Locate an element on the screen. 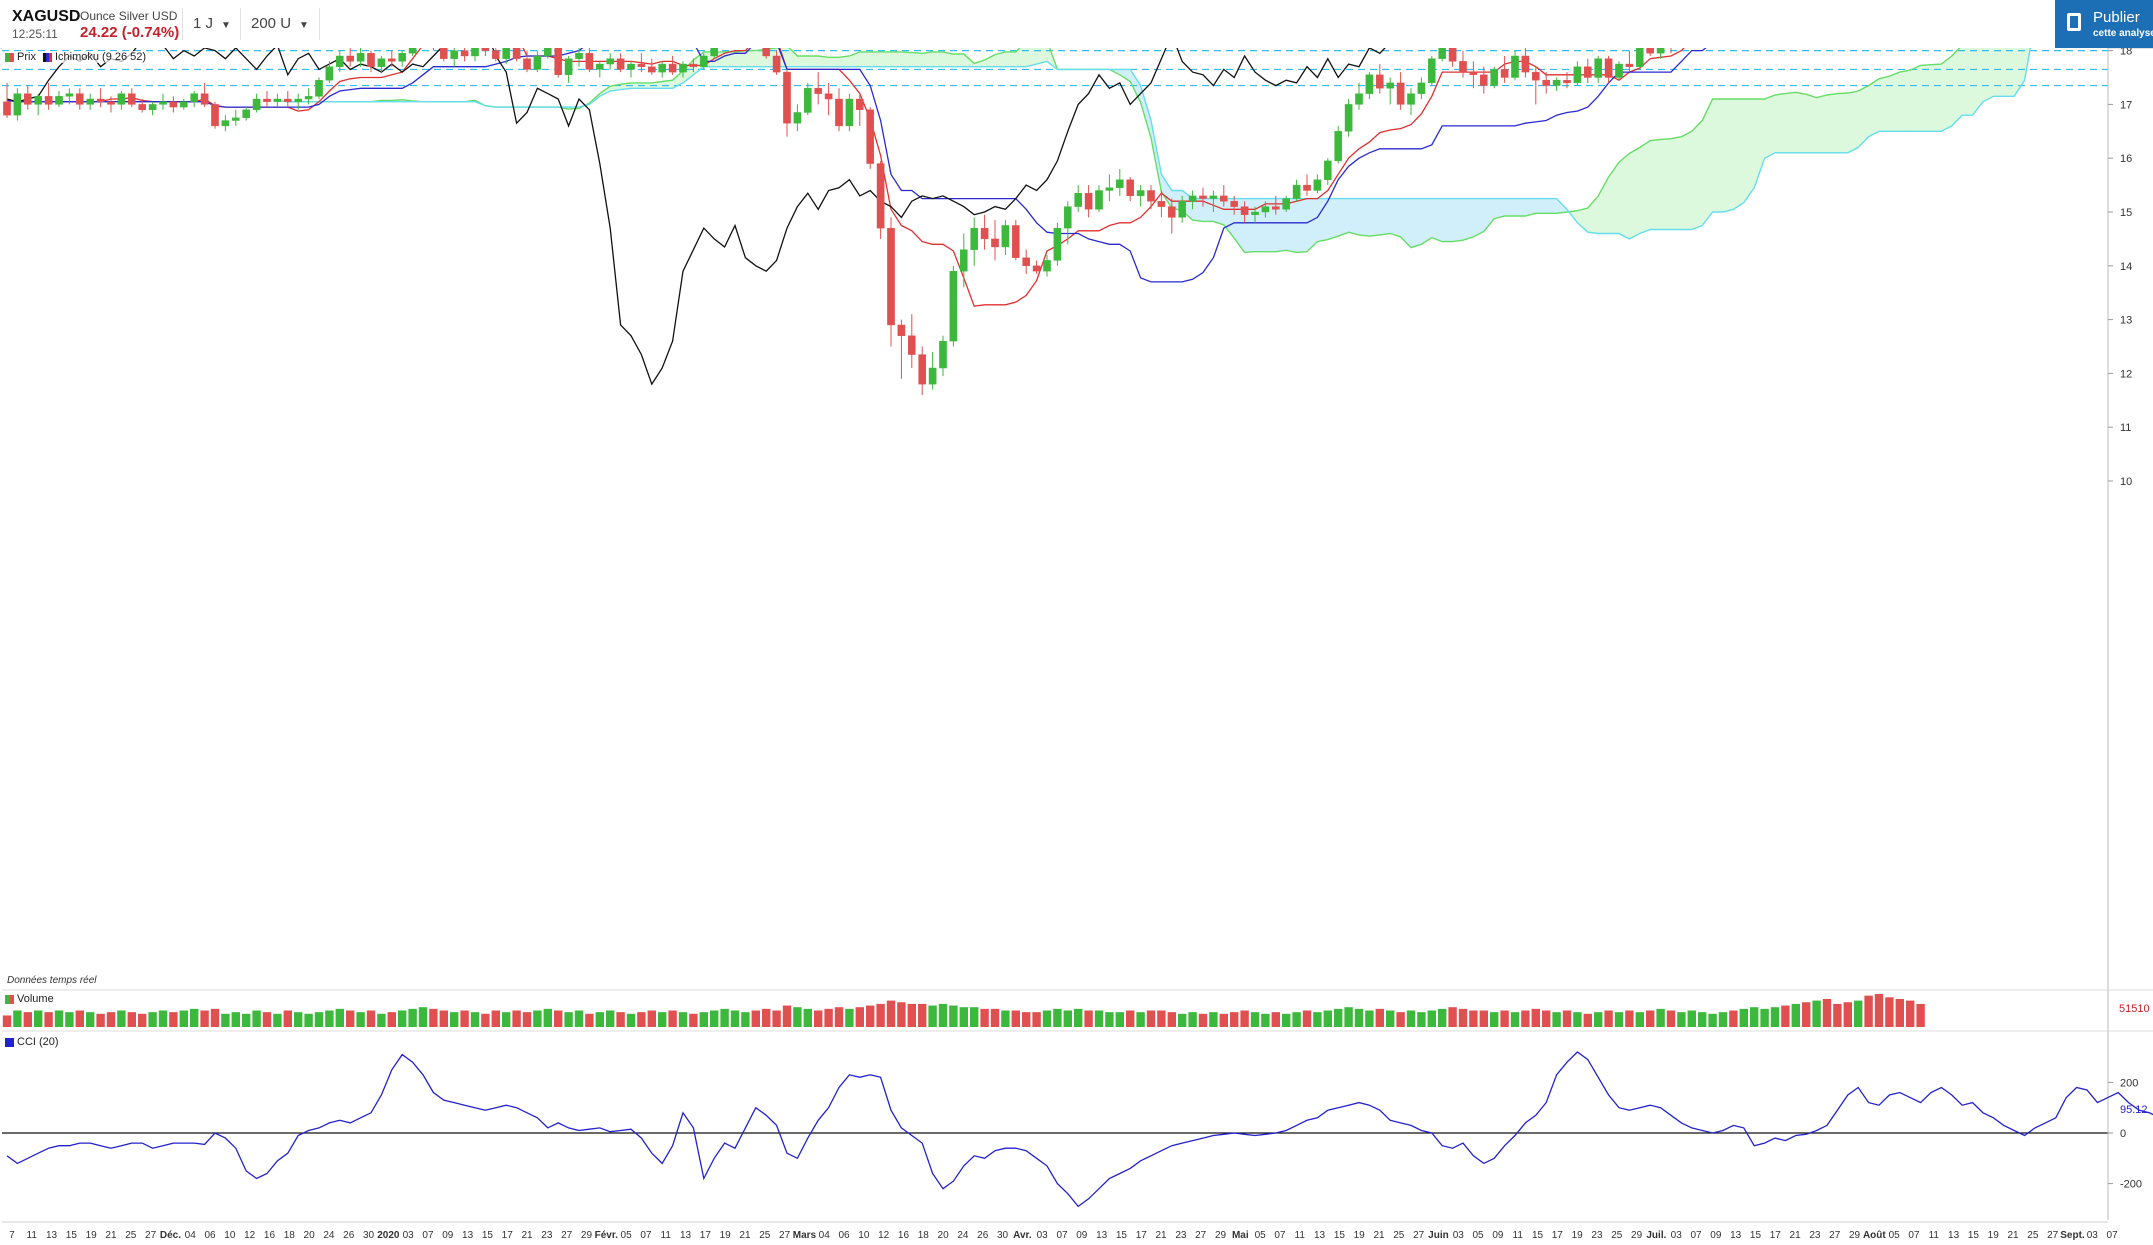  date-label: 07 is located at coordinates (428, 1235).